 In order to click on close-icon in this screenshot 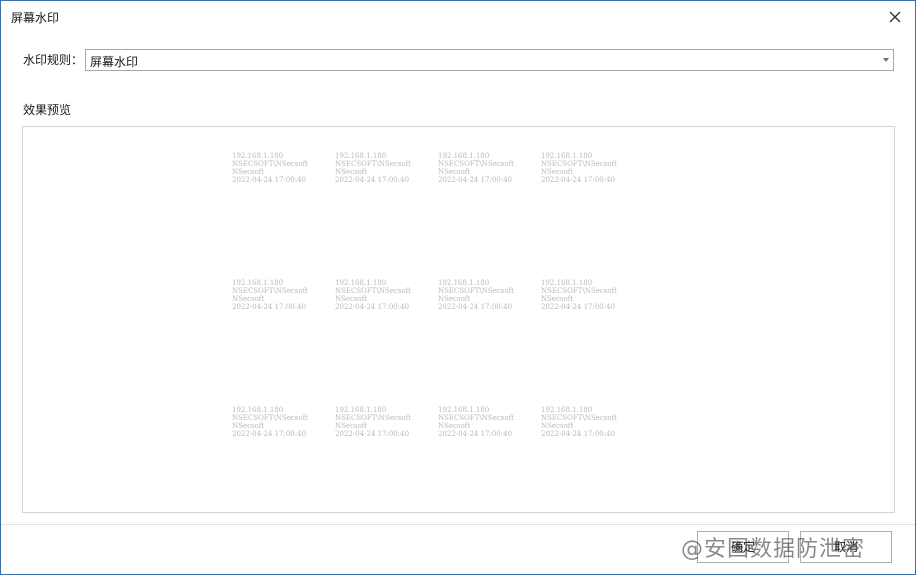, I will do `click(895, 17)`.